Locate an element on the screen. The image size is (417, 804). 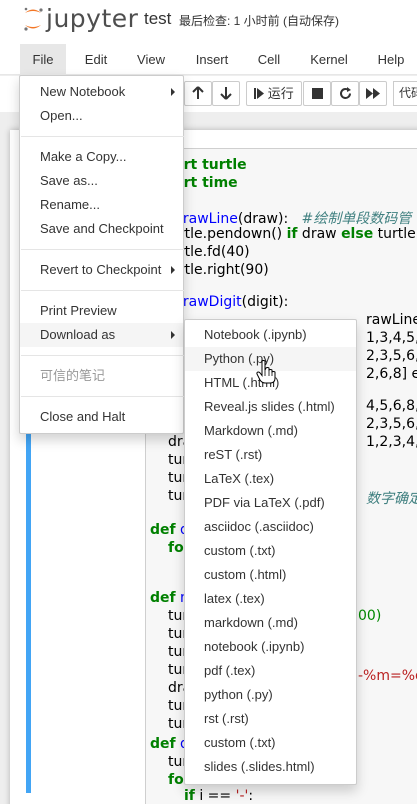
code-line: if i == '-': is located at coordinates (219, 796).